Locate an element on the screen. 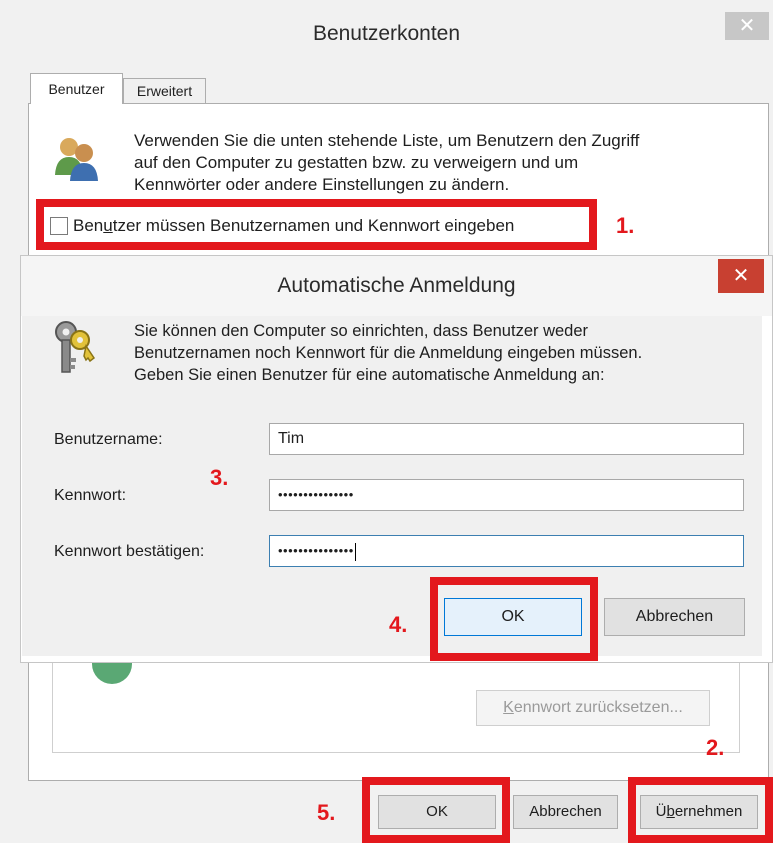  outer-cancel-button: Abbrechen is located at coordinates (565, 812).